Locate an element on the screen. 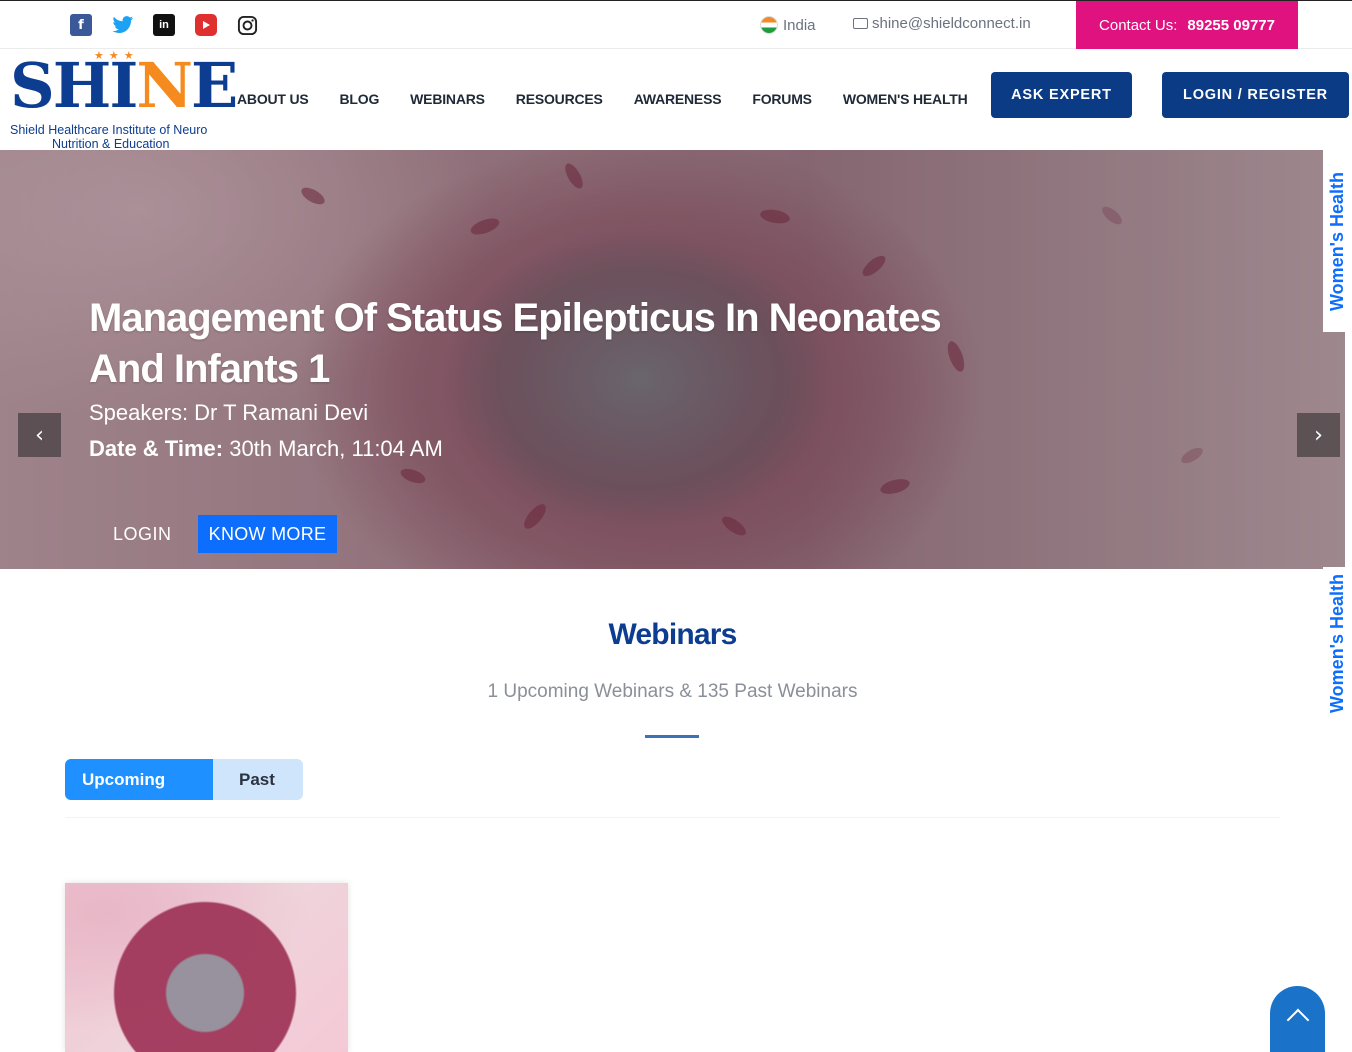  email-text: shine@shieldconnect.in is located at coordinates (951, 23).